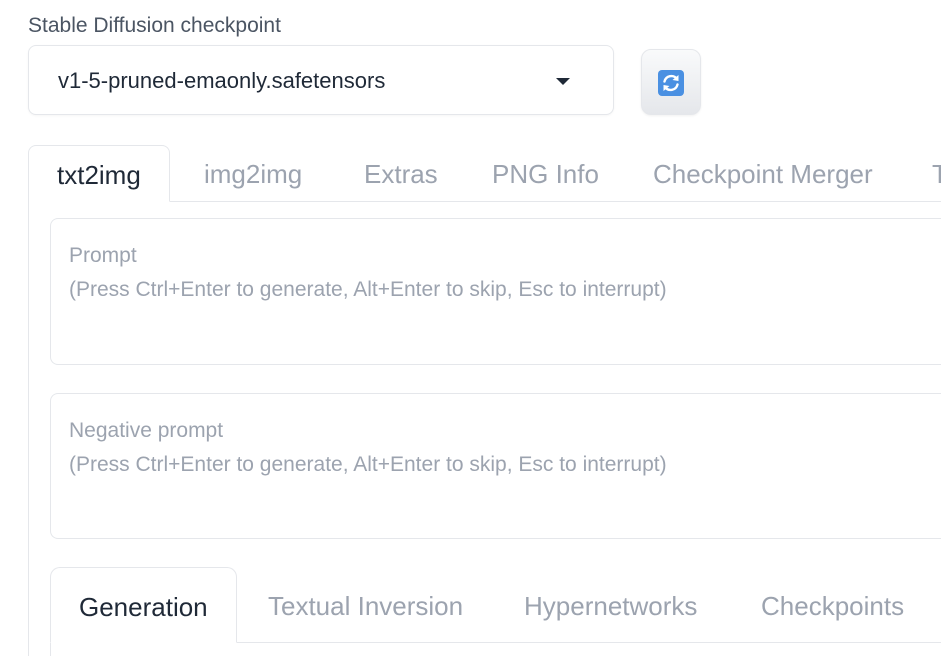 Image resolution: width=941 pixels, height=656 pixels. I want to click on refresh-icon, so click(671, 83).